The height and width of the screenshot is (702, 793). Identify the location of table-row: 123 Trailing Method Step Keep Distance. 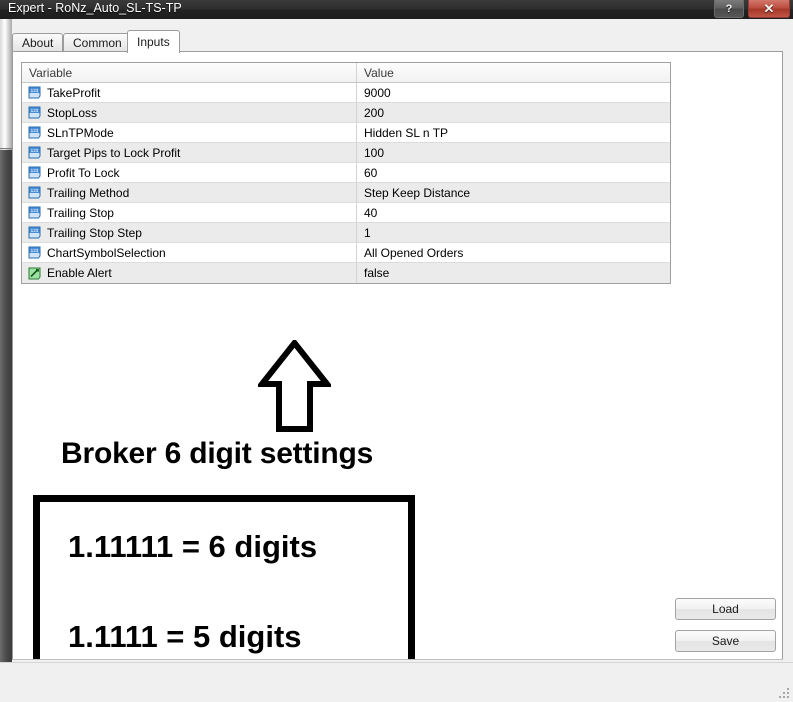
(346, 193).